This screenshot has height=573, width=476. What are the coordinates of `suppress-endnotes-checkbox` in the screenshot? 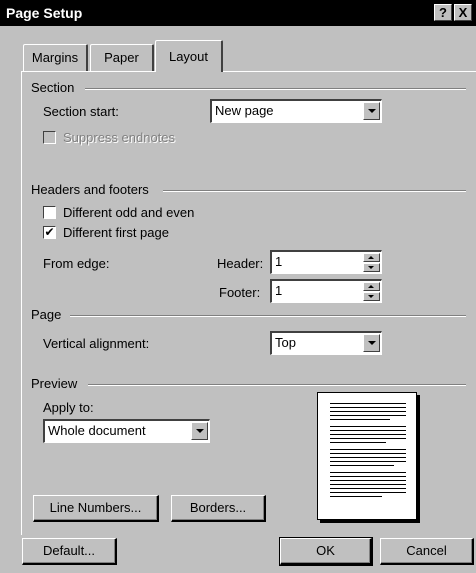 It's located at (49, 137).